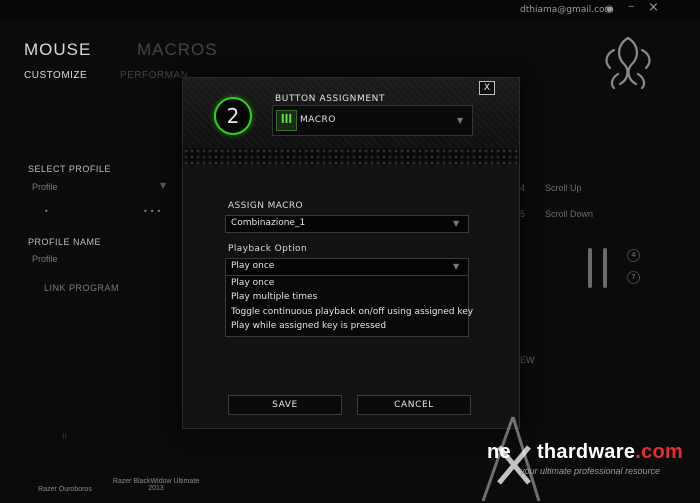 This screenshot has height=503, width=700. What do you see at coordinates (153, 211) in the screenshot?
I see `more-options-icon: •••` at bounding box center [153, 211].